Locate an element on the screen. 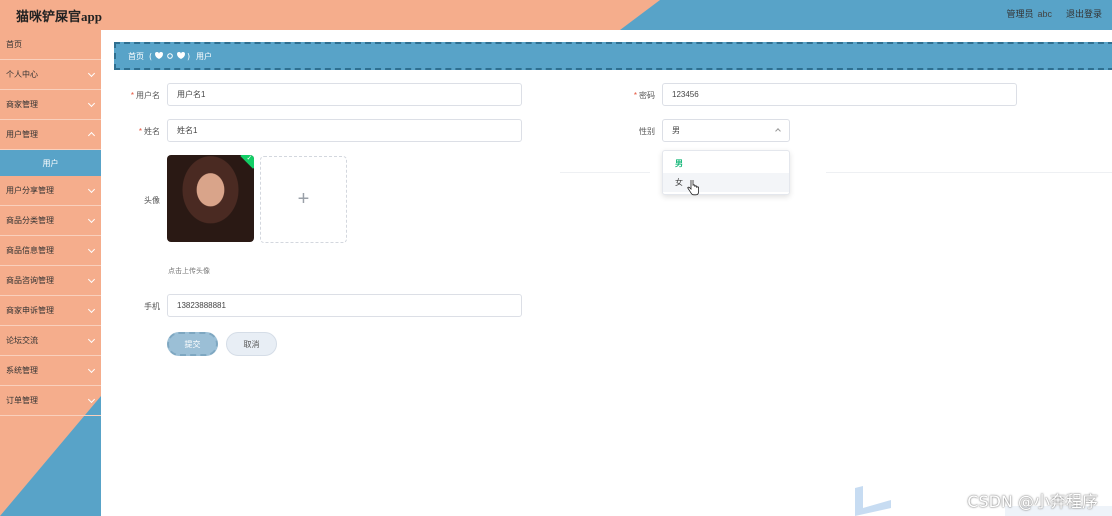 The height and width of the screenshot is (516, 1112). password-label-text: 密码 is located at coordinates (647, 95).